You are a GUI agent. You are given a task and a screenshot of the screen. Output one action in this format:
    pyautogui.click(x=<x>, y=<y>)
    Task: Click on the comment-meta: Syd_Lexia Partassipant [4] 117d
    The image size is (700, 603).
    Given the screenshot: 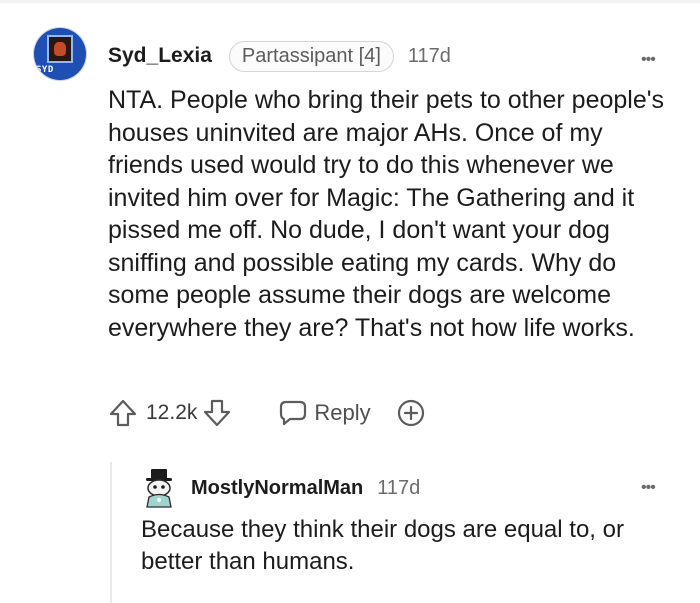 What is the action you would take?
    pyautogui.click(x=279, y=56)
    